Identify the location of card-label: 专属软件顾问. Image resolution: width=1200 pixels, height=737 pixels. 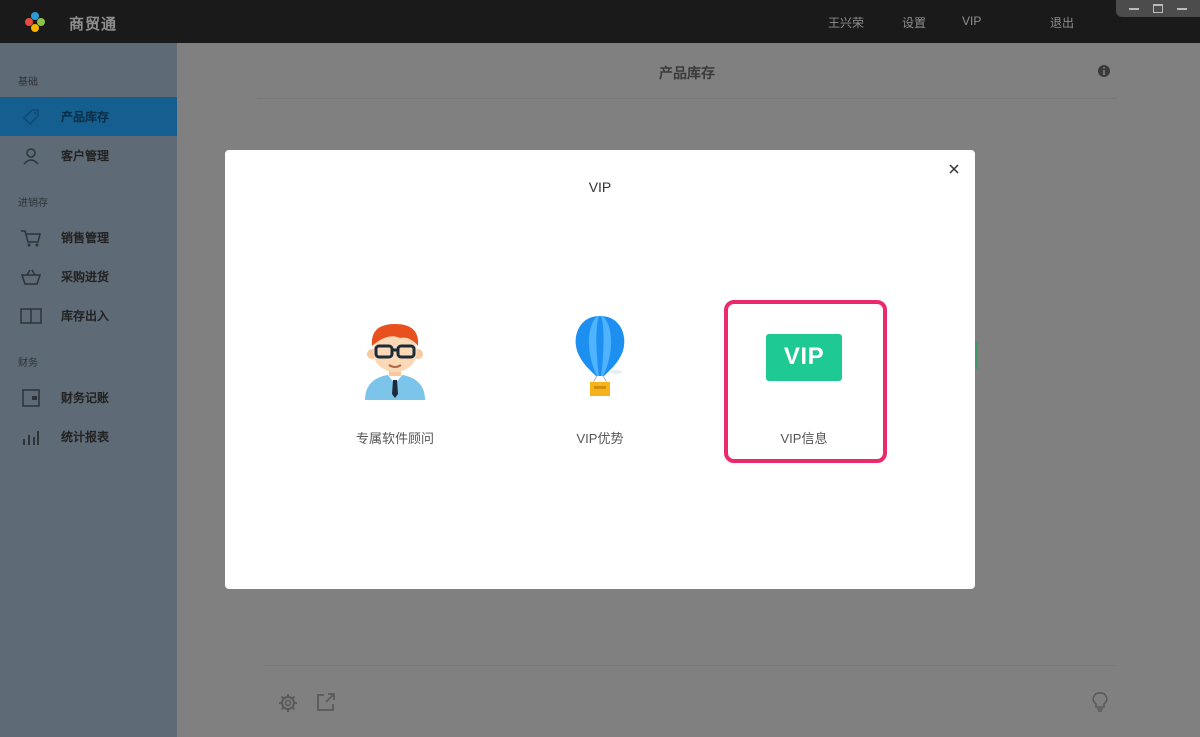
(394, 438).